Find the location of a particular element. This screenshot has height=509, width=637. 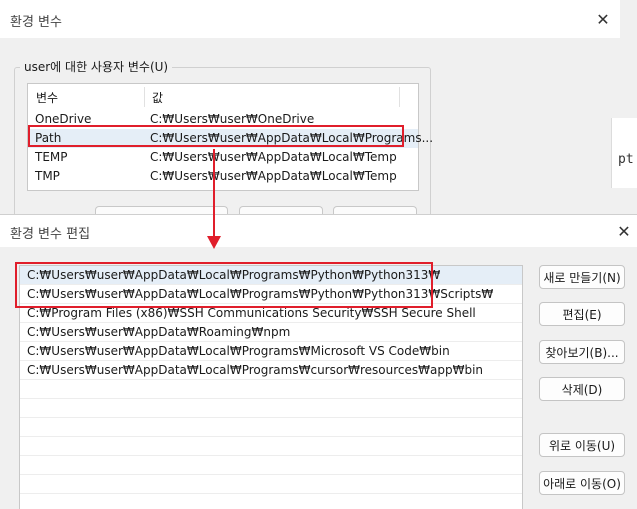

variable-row: TMP C:₩Users₩user₩AppData₩Local₩Temp is located at coordinates (223, 176).